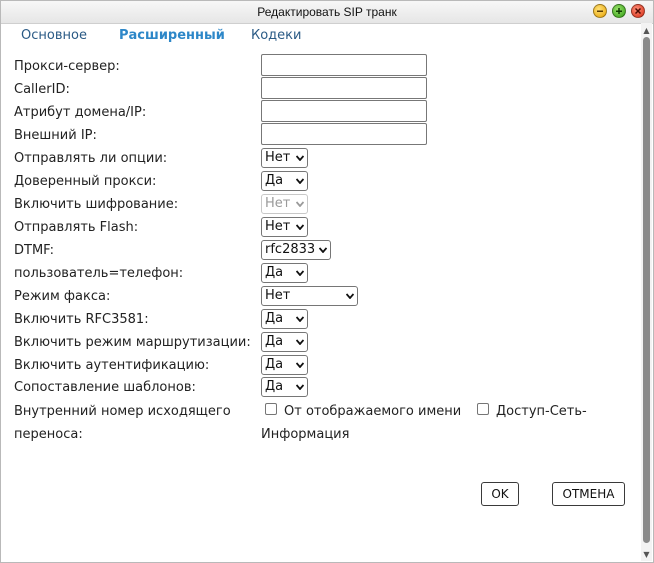 This screenshot has height=563, width=654. I want to click on send-options-value: Нет, so click(278, 157).